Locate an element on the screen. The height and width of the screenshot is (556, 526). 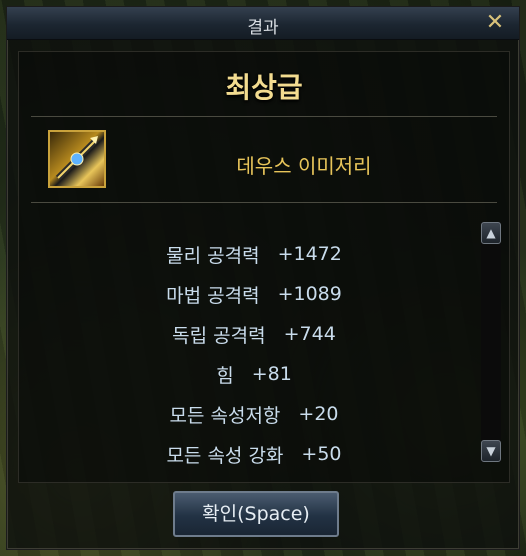
stat-row: 독립 공격력 +744 is located at coordinates (254, 334).